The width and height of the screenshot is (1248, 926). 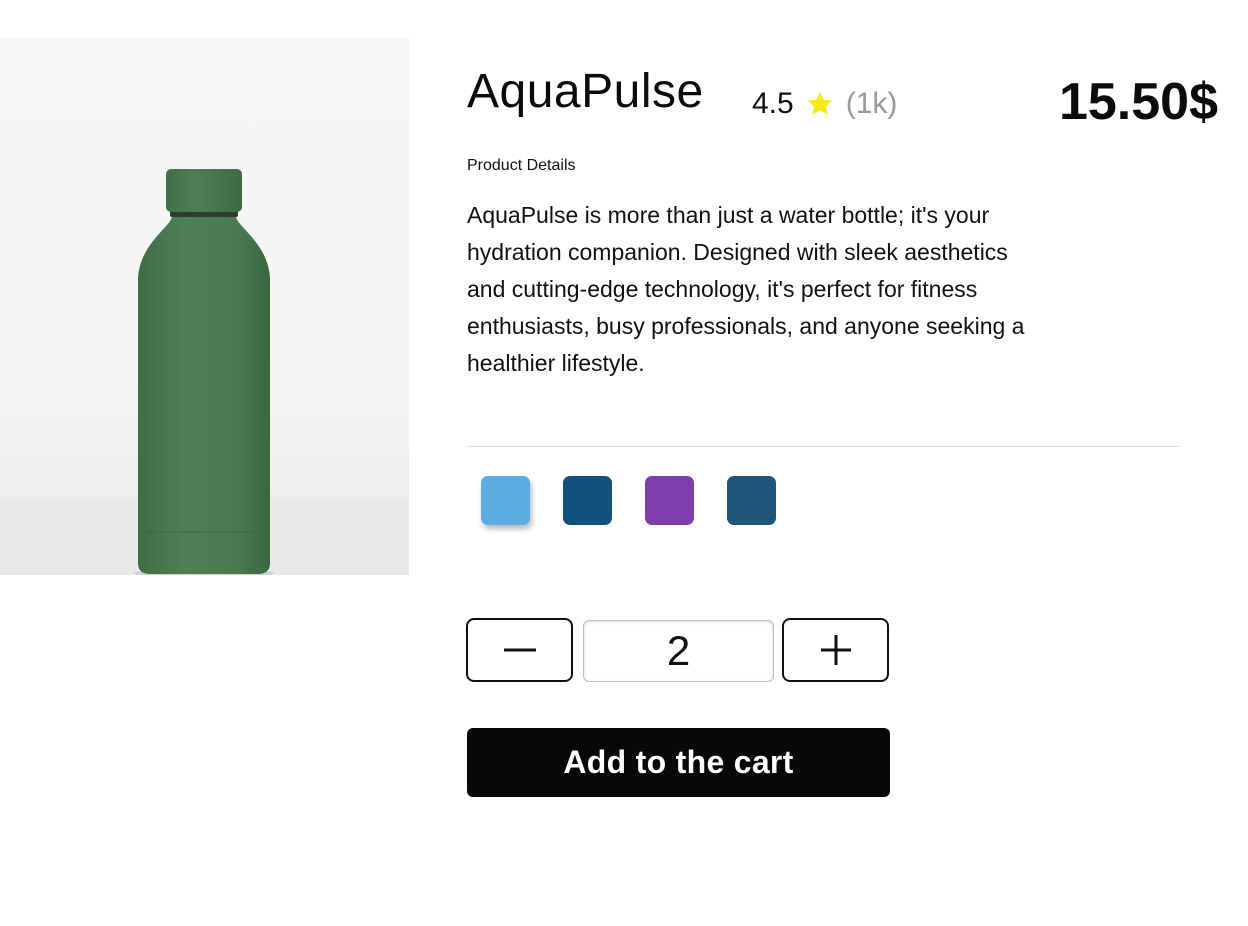 What do you see at coordinates (628, 500) in the screenshot?
I see `color-swatches` at bounding box center [628, 500].